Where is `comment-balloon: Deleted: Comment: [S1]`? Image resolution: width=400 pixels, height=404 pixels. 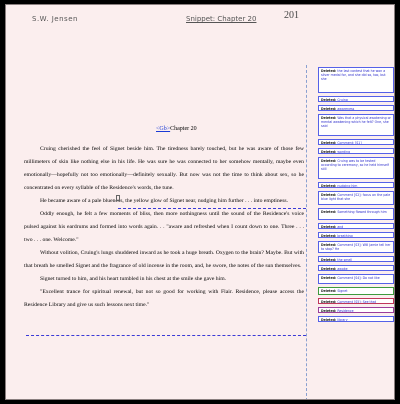
comment-balloon: Deleted: Comment: [S1] is located at coordinates (356, 142).